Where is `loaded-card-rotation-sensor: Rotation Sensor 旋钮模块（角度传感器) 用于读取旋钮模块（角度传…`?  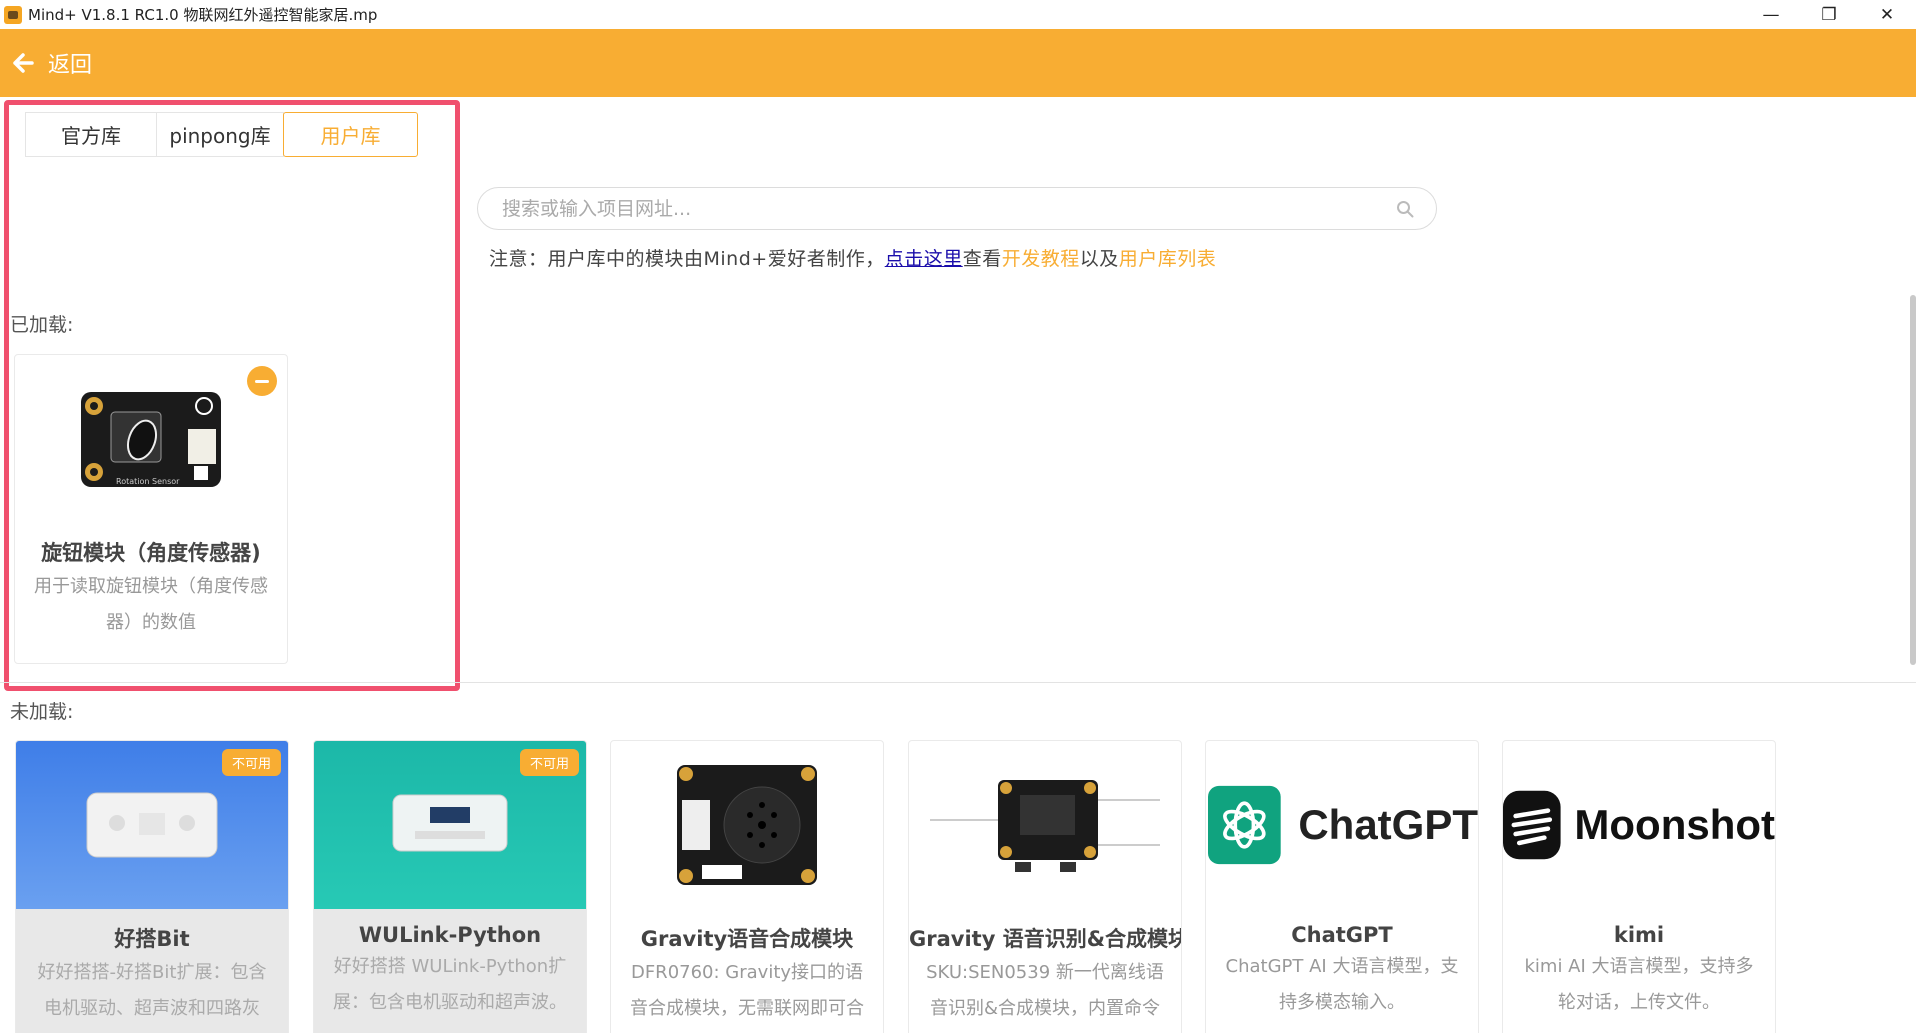 loaded-card-rotation-sensor: Rotation Sensor 旋钮模块（角度传感器) 用于读取旋钮模块（角度传… is located at coordinates (151, 509).